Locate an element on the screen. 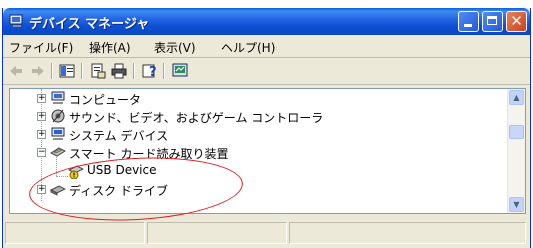  sound-icon is located at coordinates (58, 116).